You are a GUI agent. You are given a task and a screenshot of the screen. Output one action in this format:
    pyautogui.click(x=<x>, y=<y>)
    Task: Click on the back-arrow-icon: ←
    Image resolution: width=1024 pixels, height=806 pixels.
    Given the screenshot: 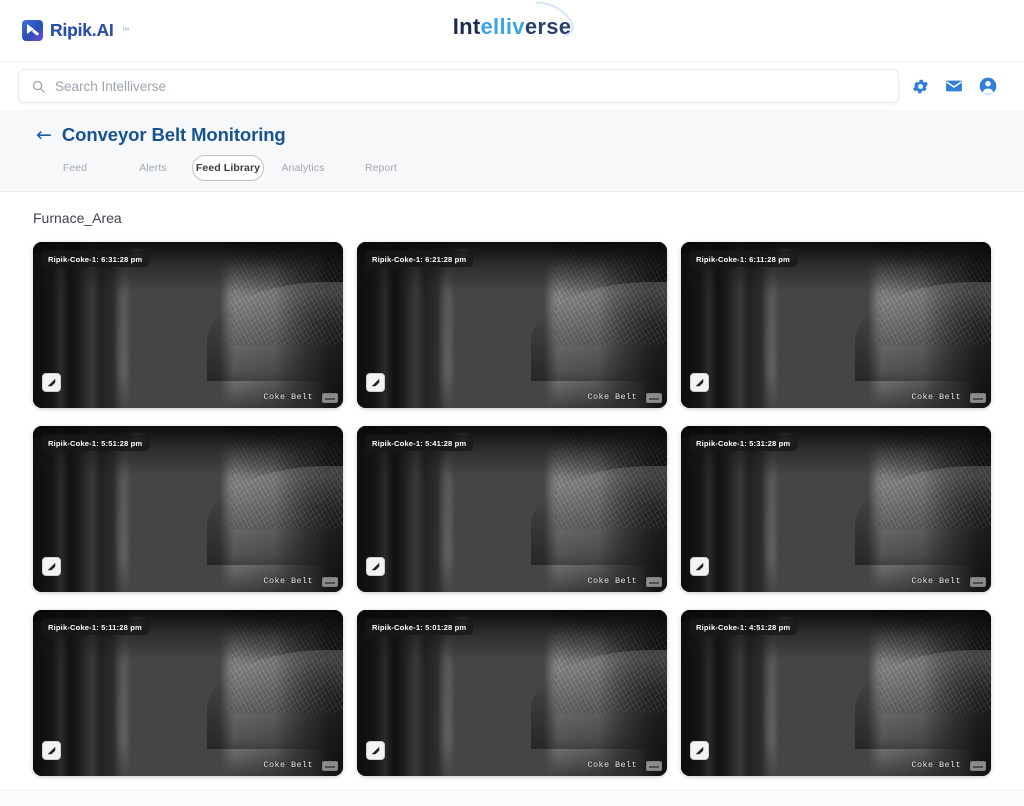 What is the action you would take?
    pyautogui.click(x=44, y=135)
    